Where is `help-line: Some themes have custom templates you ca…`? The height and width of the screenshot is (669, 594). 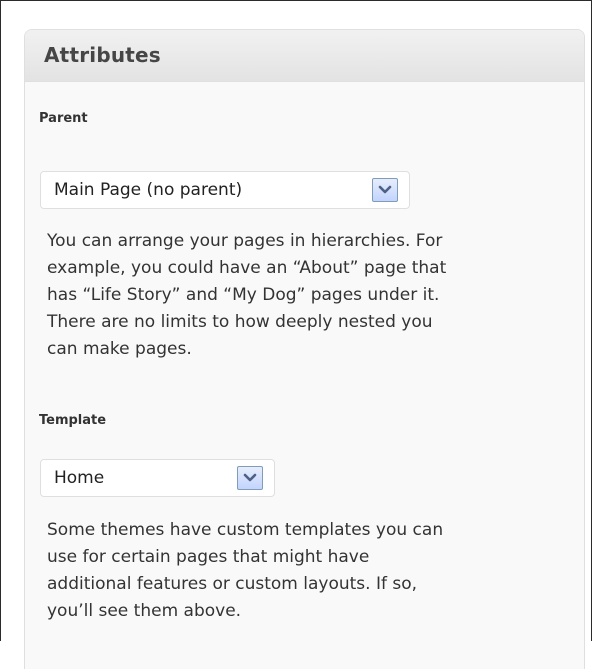 help-line: Some themes have custom templates you ca… is located at coordinates (245, 530).